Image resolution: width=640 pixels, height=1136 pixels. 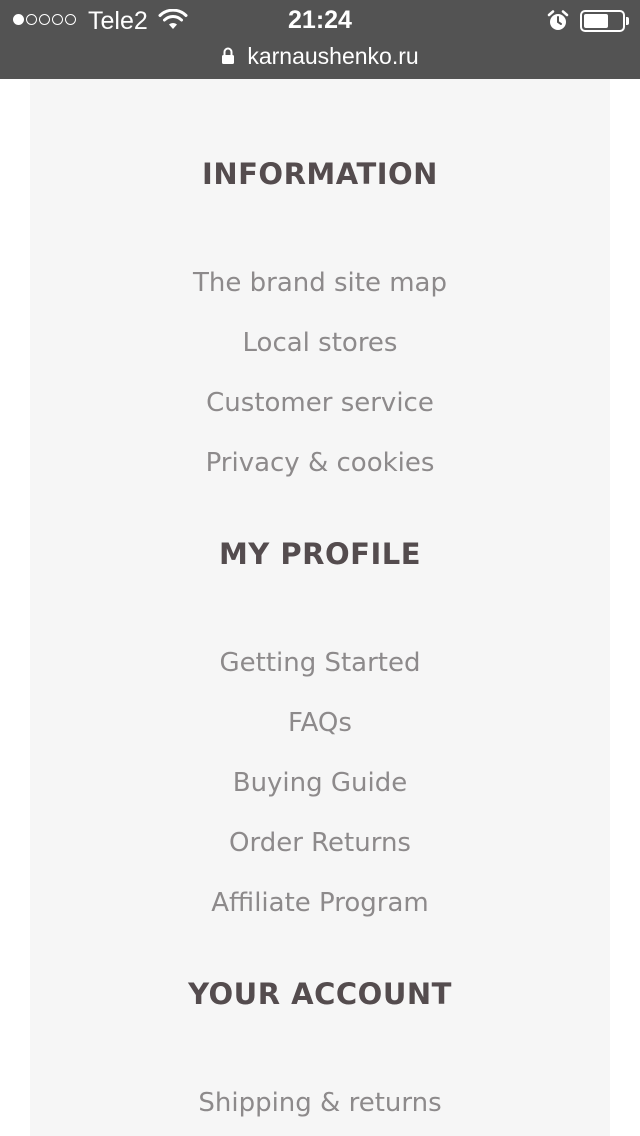 I want to click on clock: 21:24, so click(x=320, y=20).